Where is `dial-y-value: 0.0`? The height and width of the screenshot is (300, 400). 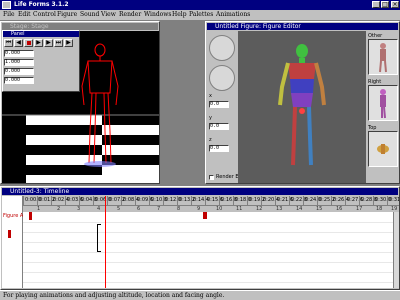 dial-y-value: 0.0 is located at coordinates (219, 126).